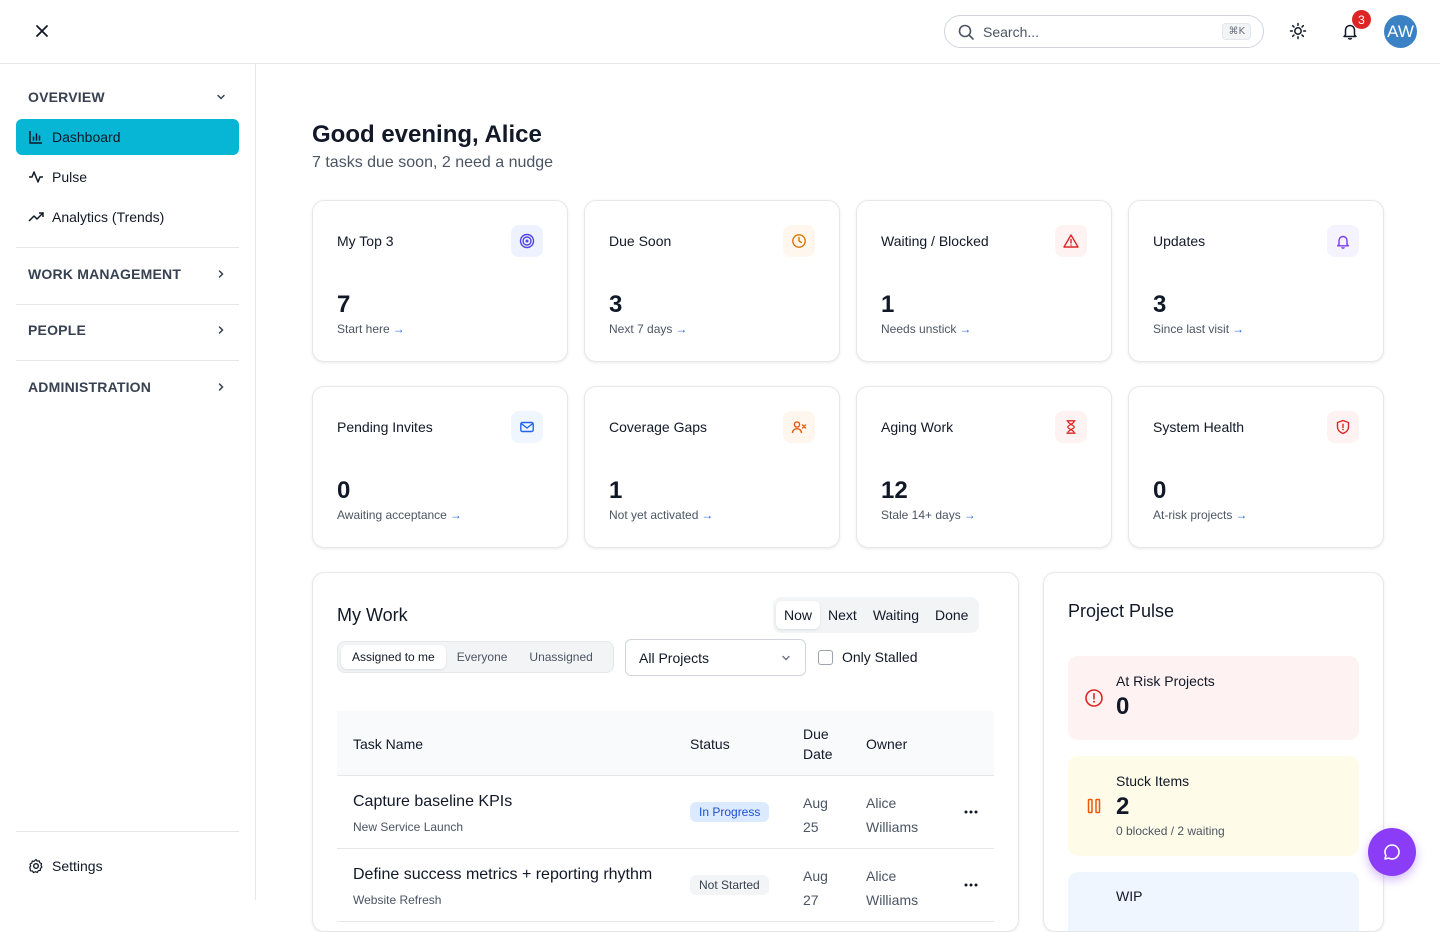 This screenshot has width=1440, height=932. I want to click on card-title: Aging Work, so click(917, 427).